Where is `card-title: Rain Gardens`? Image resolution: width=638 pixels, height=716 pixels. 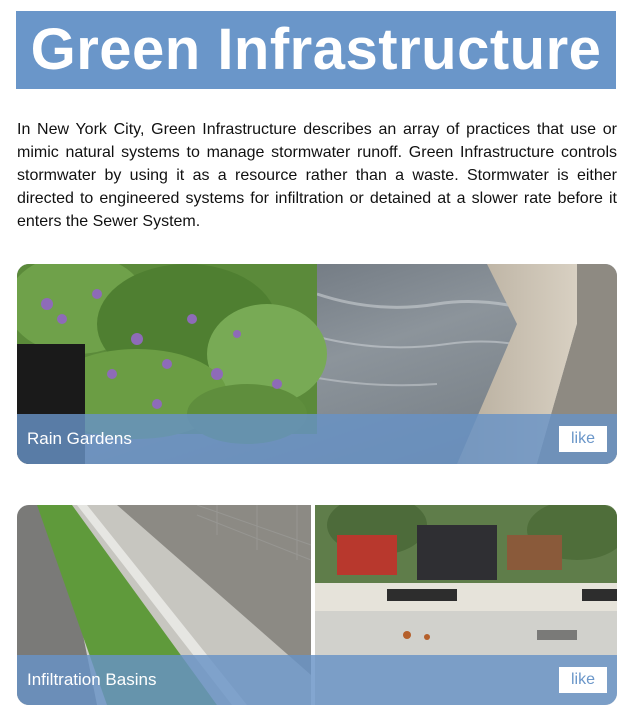 card-title: Rain Gardens is located at coordinates (79, 439).